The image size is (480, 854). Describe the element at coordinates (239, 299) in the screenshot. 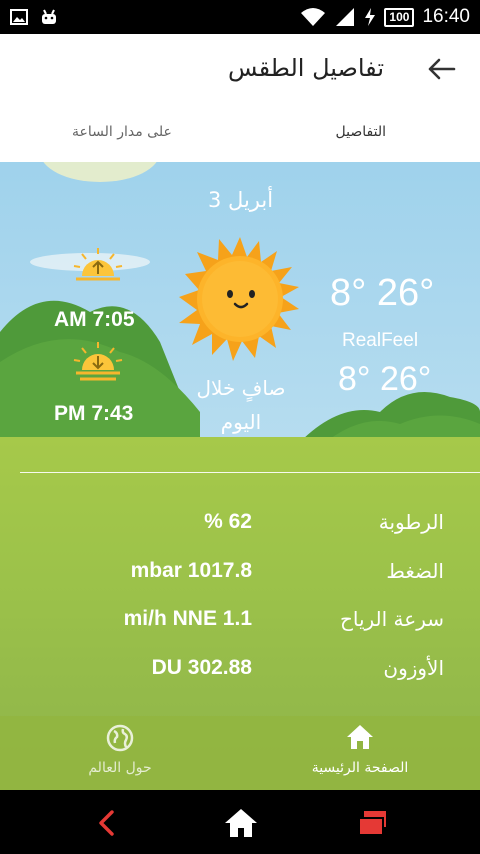

I see `sunny-weather-icon` at that location.